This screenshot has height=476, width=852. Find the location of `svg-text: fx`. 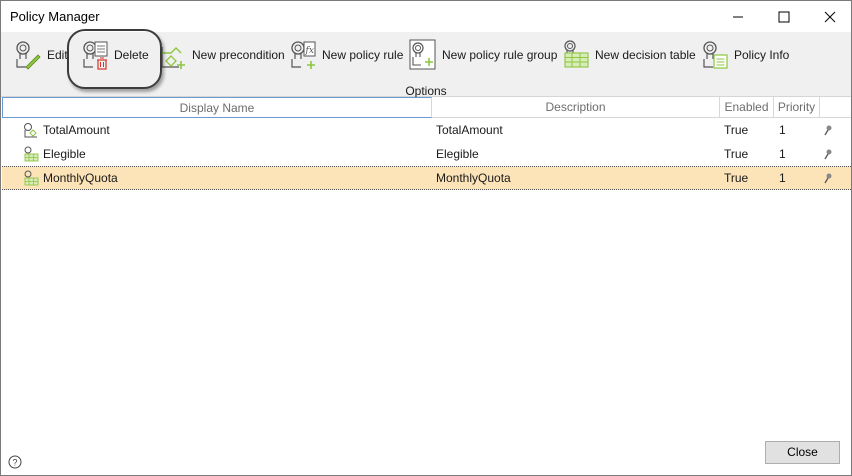

svg-text: fx is located at coordinates (309, 51).